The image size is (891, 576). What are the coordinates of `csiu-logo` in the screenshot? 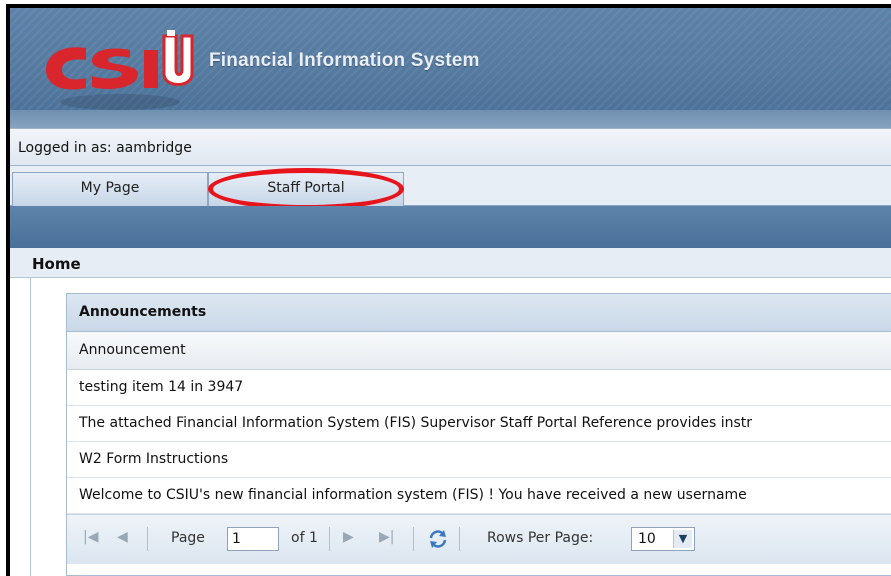 It's located at (120, 70).